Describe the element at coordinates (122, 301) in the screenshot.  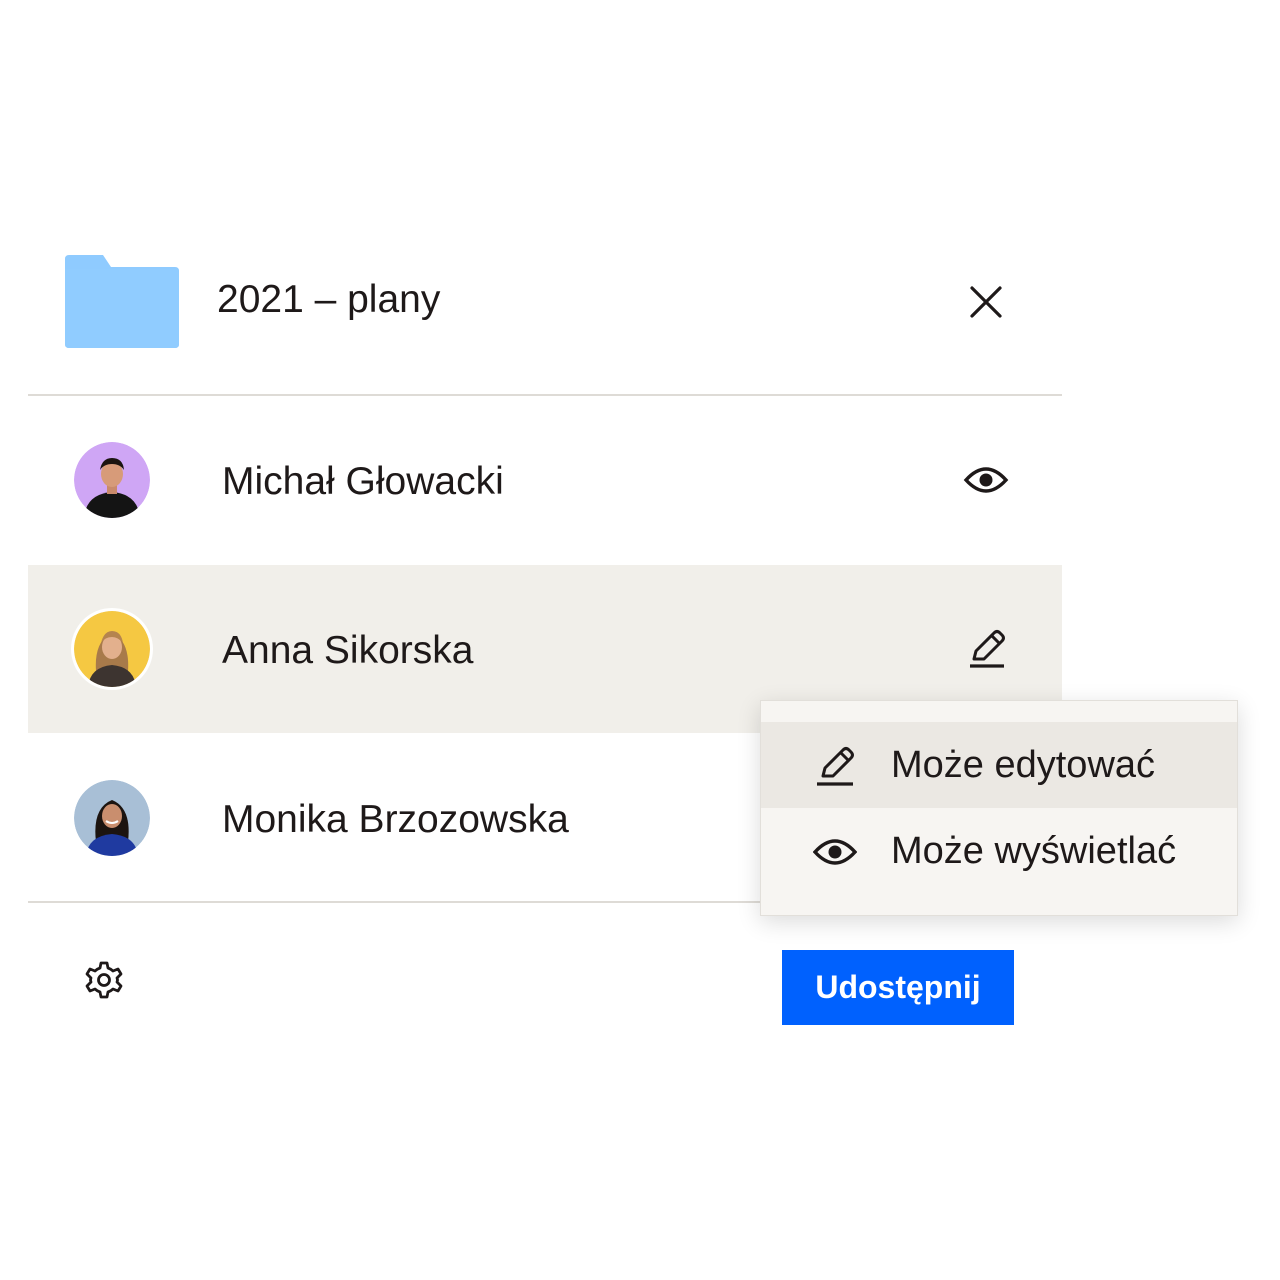
I see `folder-icon` at that location.